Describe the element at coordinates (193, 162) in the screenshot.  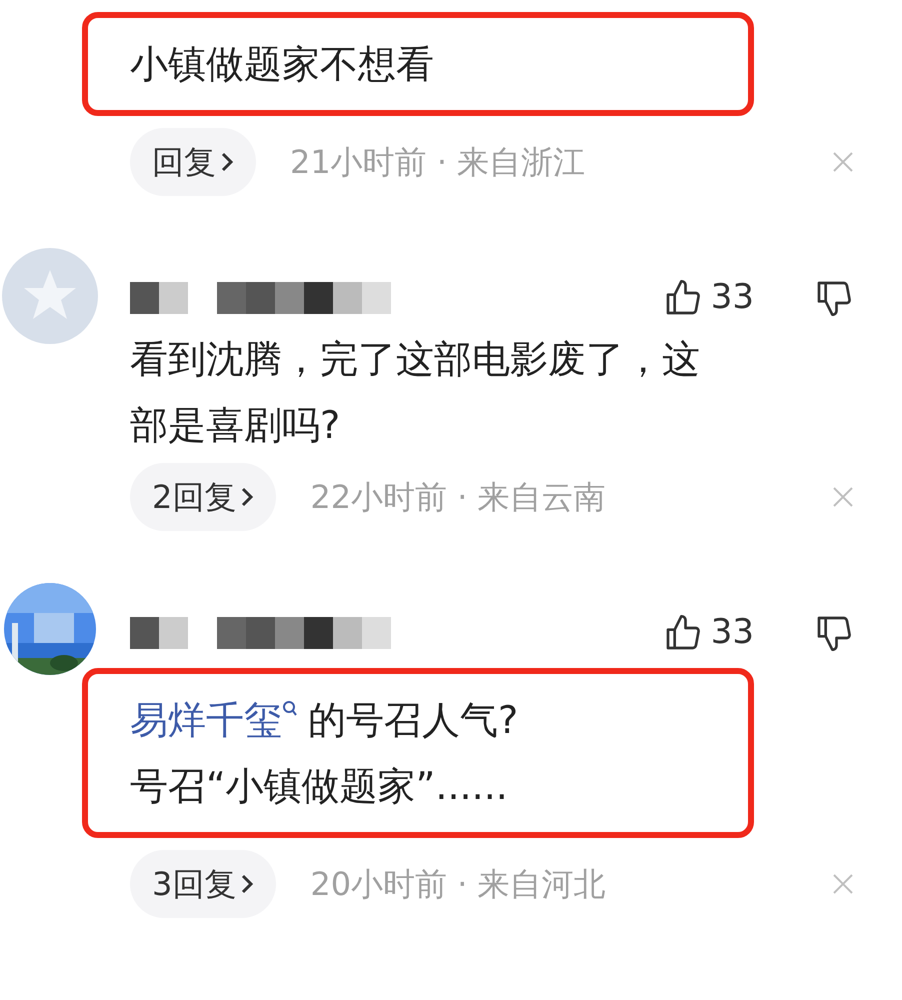
I see `reply-button: 回复` at that location.